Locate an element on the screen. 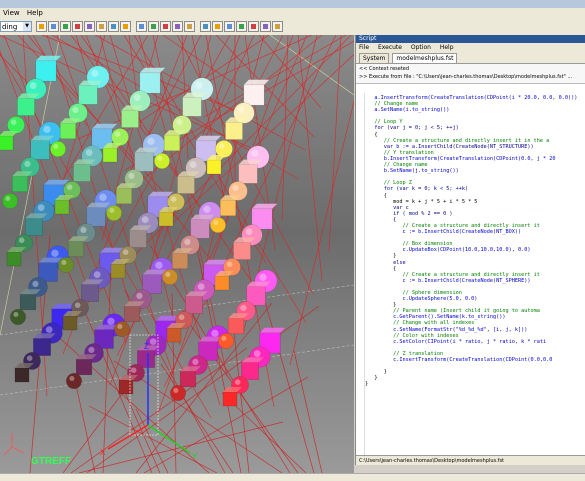  app-logo: GTREFF is located at coordinates (51, 461).